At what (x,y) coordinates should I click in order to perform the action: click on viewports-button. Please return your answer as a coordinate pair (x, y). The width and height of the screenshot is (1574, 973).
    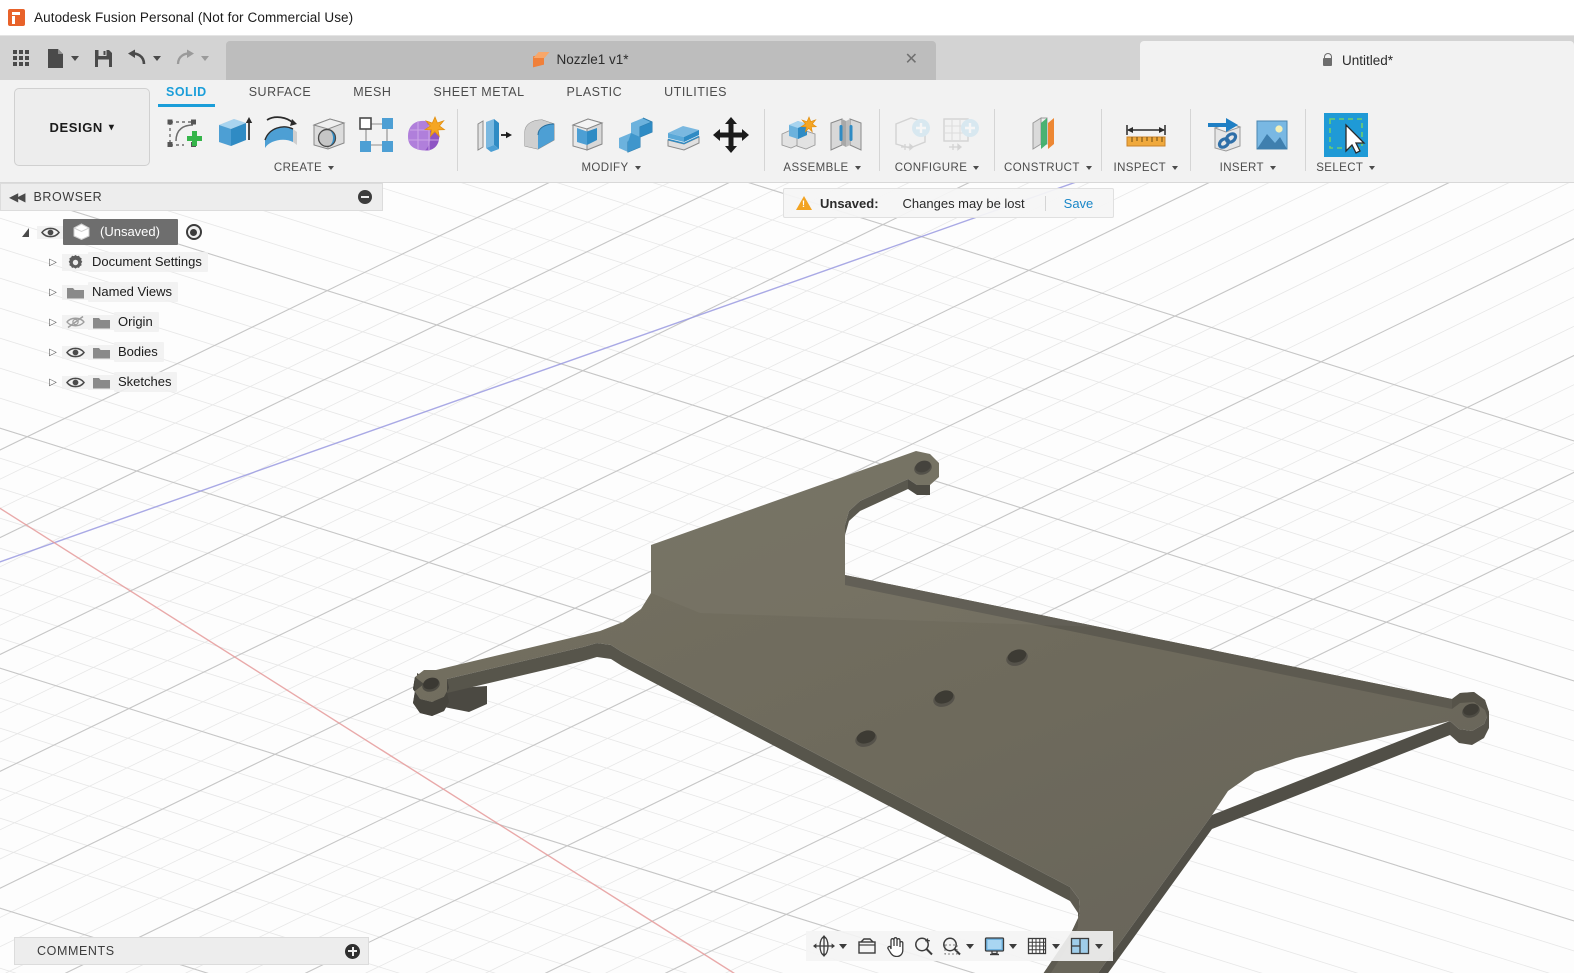
    Looking at the image, I should click on (1080, 946).